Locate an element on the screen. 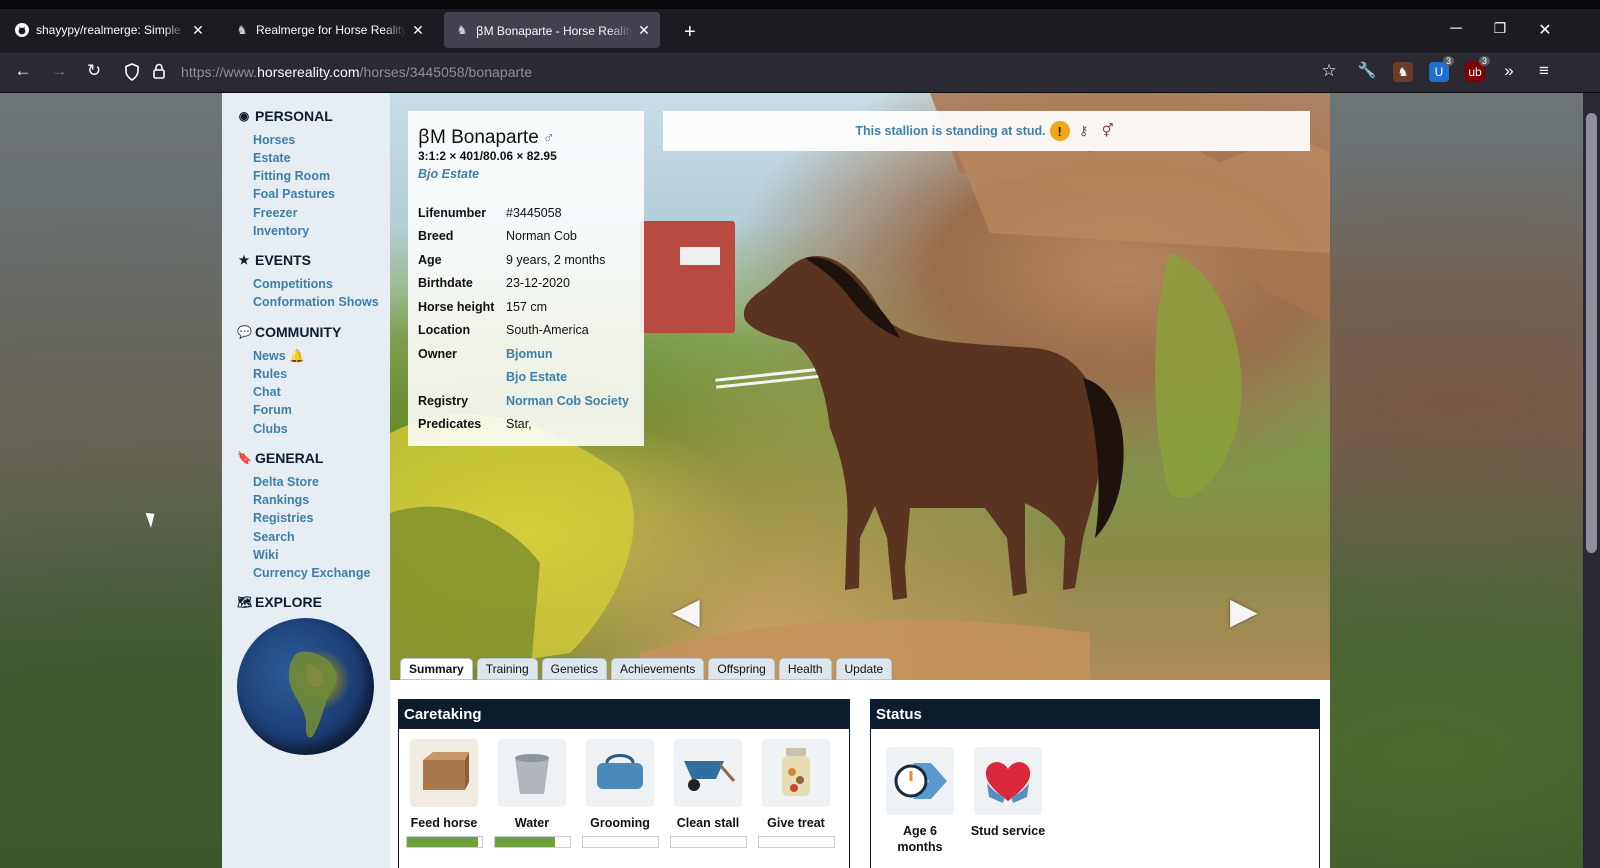  sidebar-item-search: Search is located at coordinates (274, 537).